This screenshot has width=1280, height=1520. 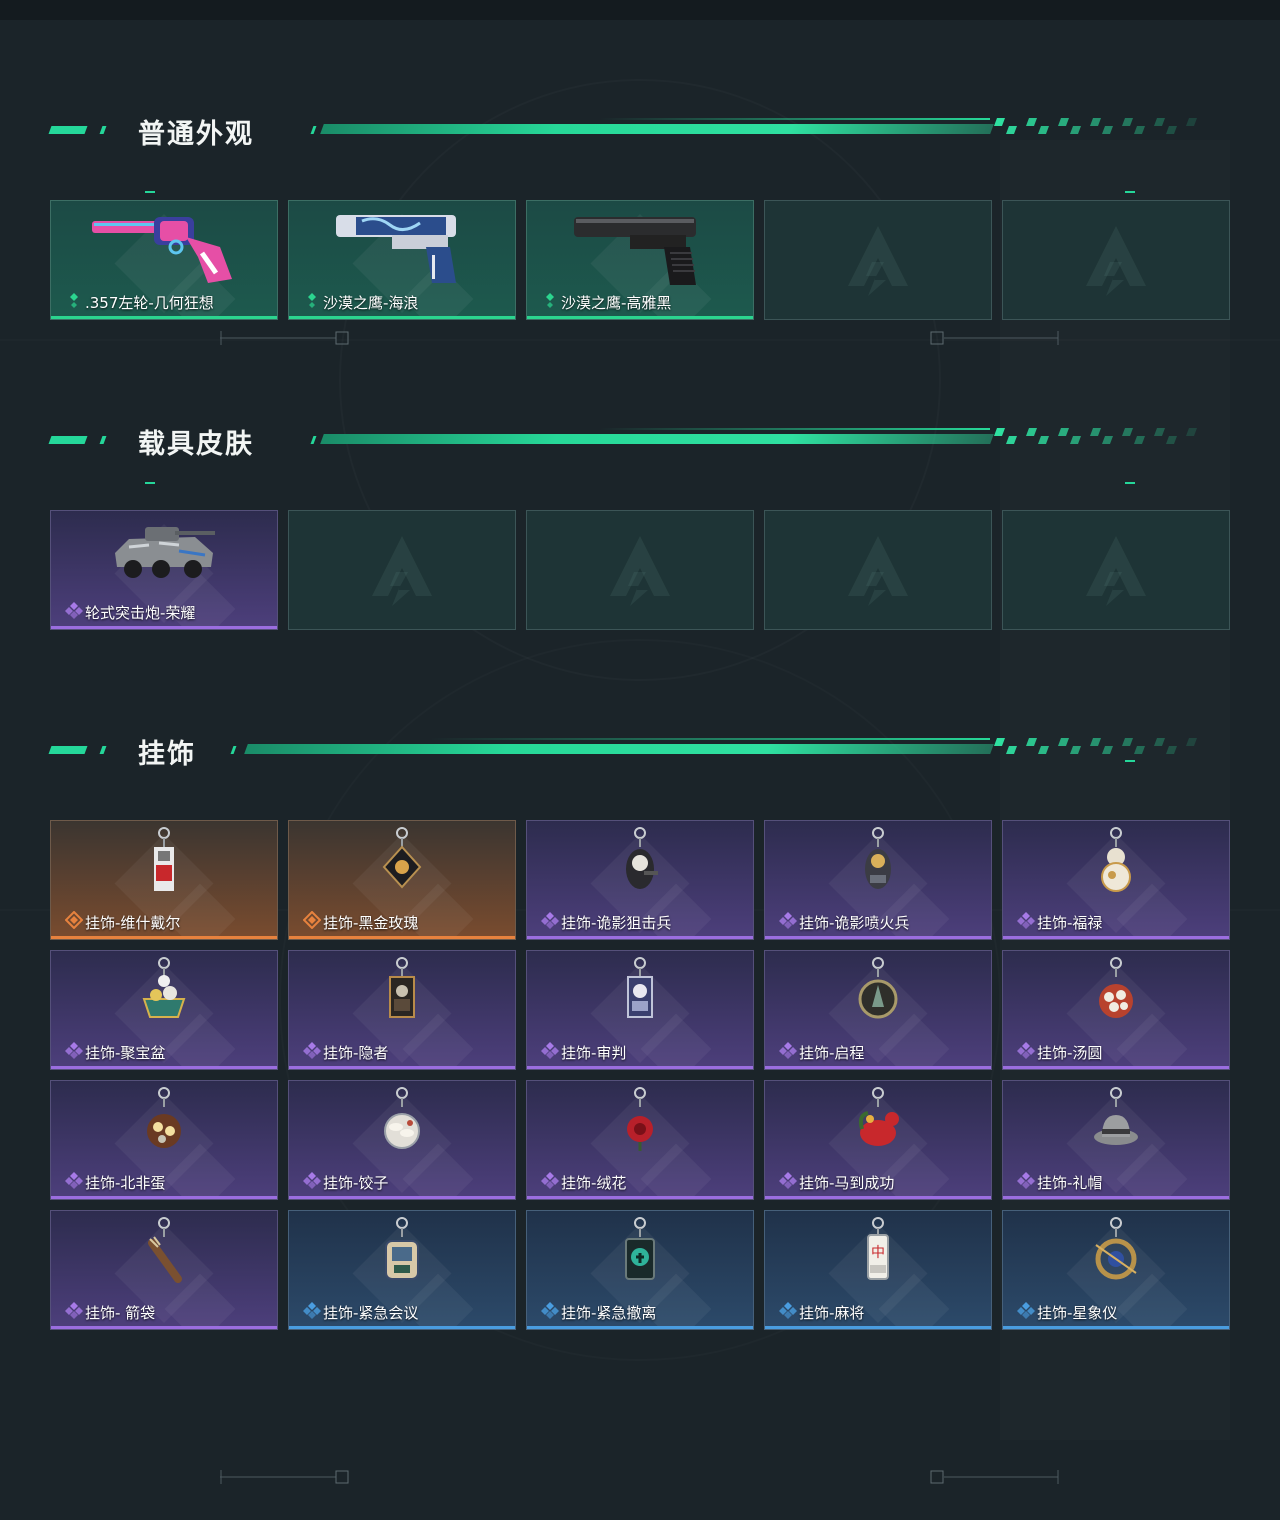 I want to click on item-name: 挂饰-绒花, so click(x=594, y=1182).